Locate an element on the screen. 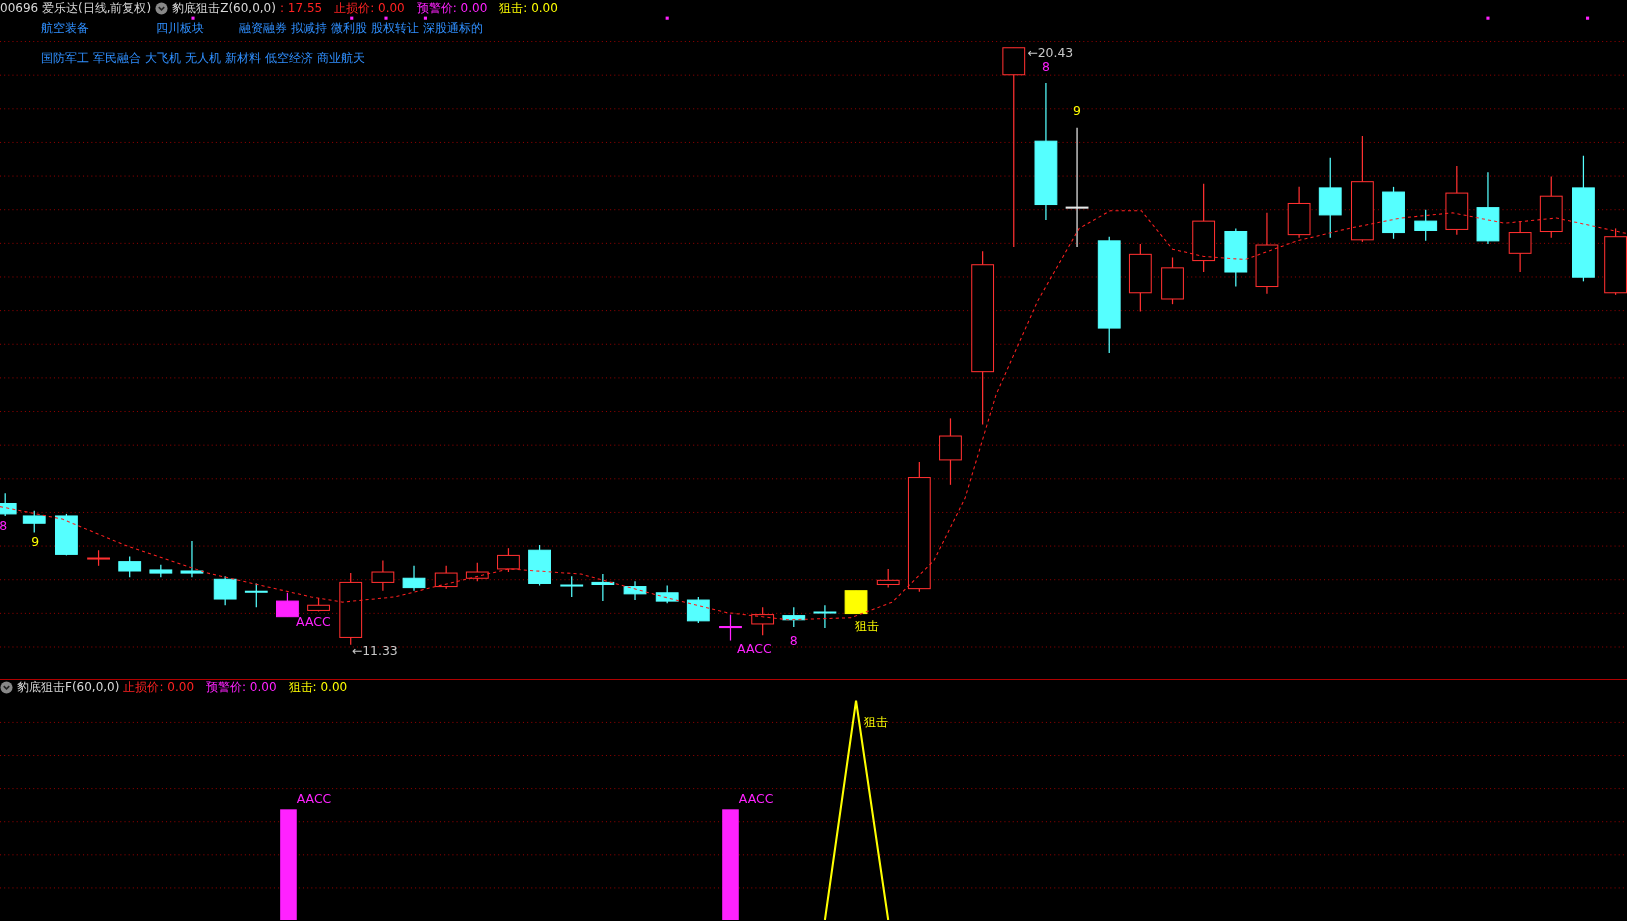  indicator-name: 豹底狙击Z(60,0,0) is located at coordinates (224, 8).